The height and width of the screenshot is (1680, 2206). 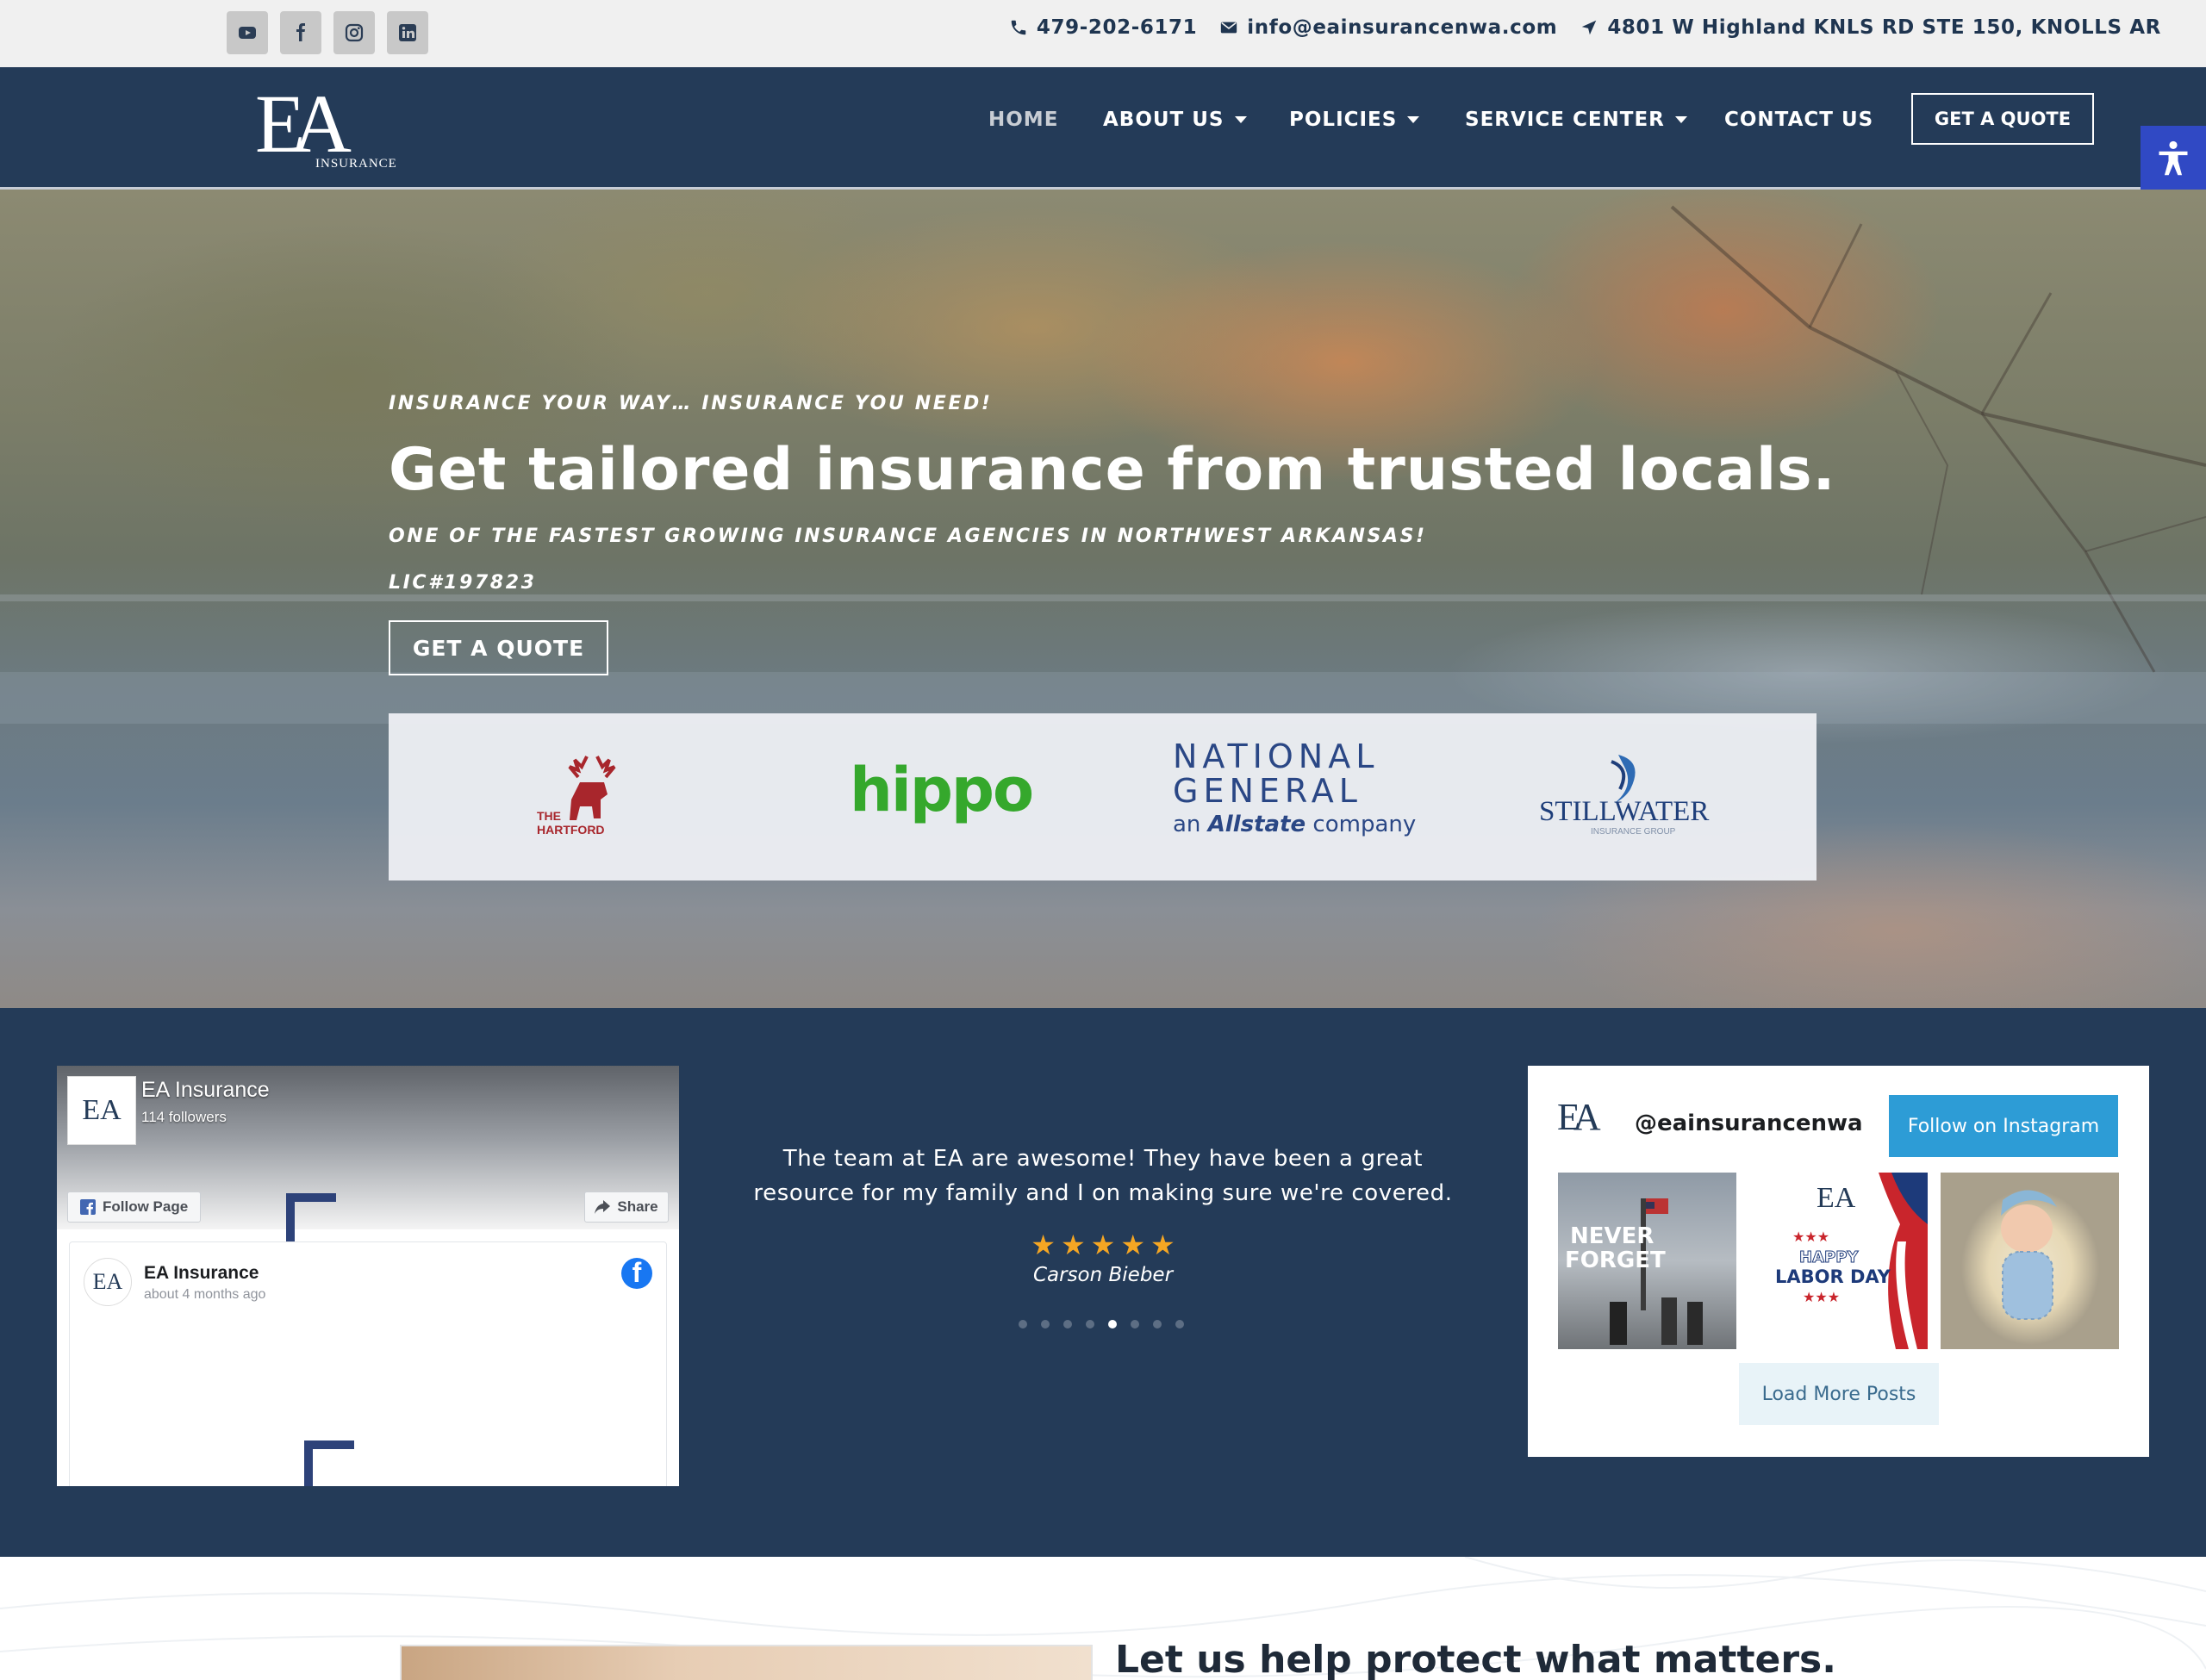 What do you see at coordinates (1612, 1236) in the screenshot?
I see `svg-text: NEVER` at bounding box center [1612, 1236].